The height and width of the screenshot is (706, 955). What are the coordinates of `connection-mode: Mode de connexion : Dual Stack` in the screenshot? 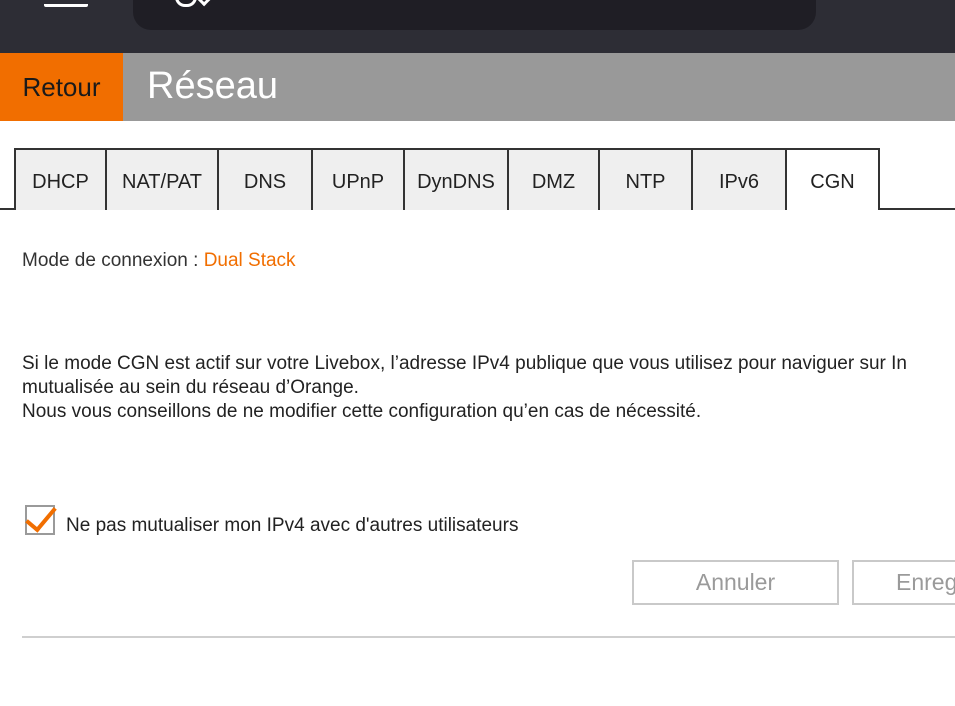 It's located at (159, 261).